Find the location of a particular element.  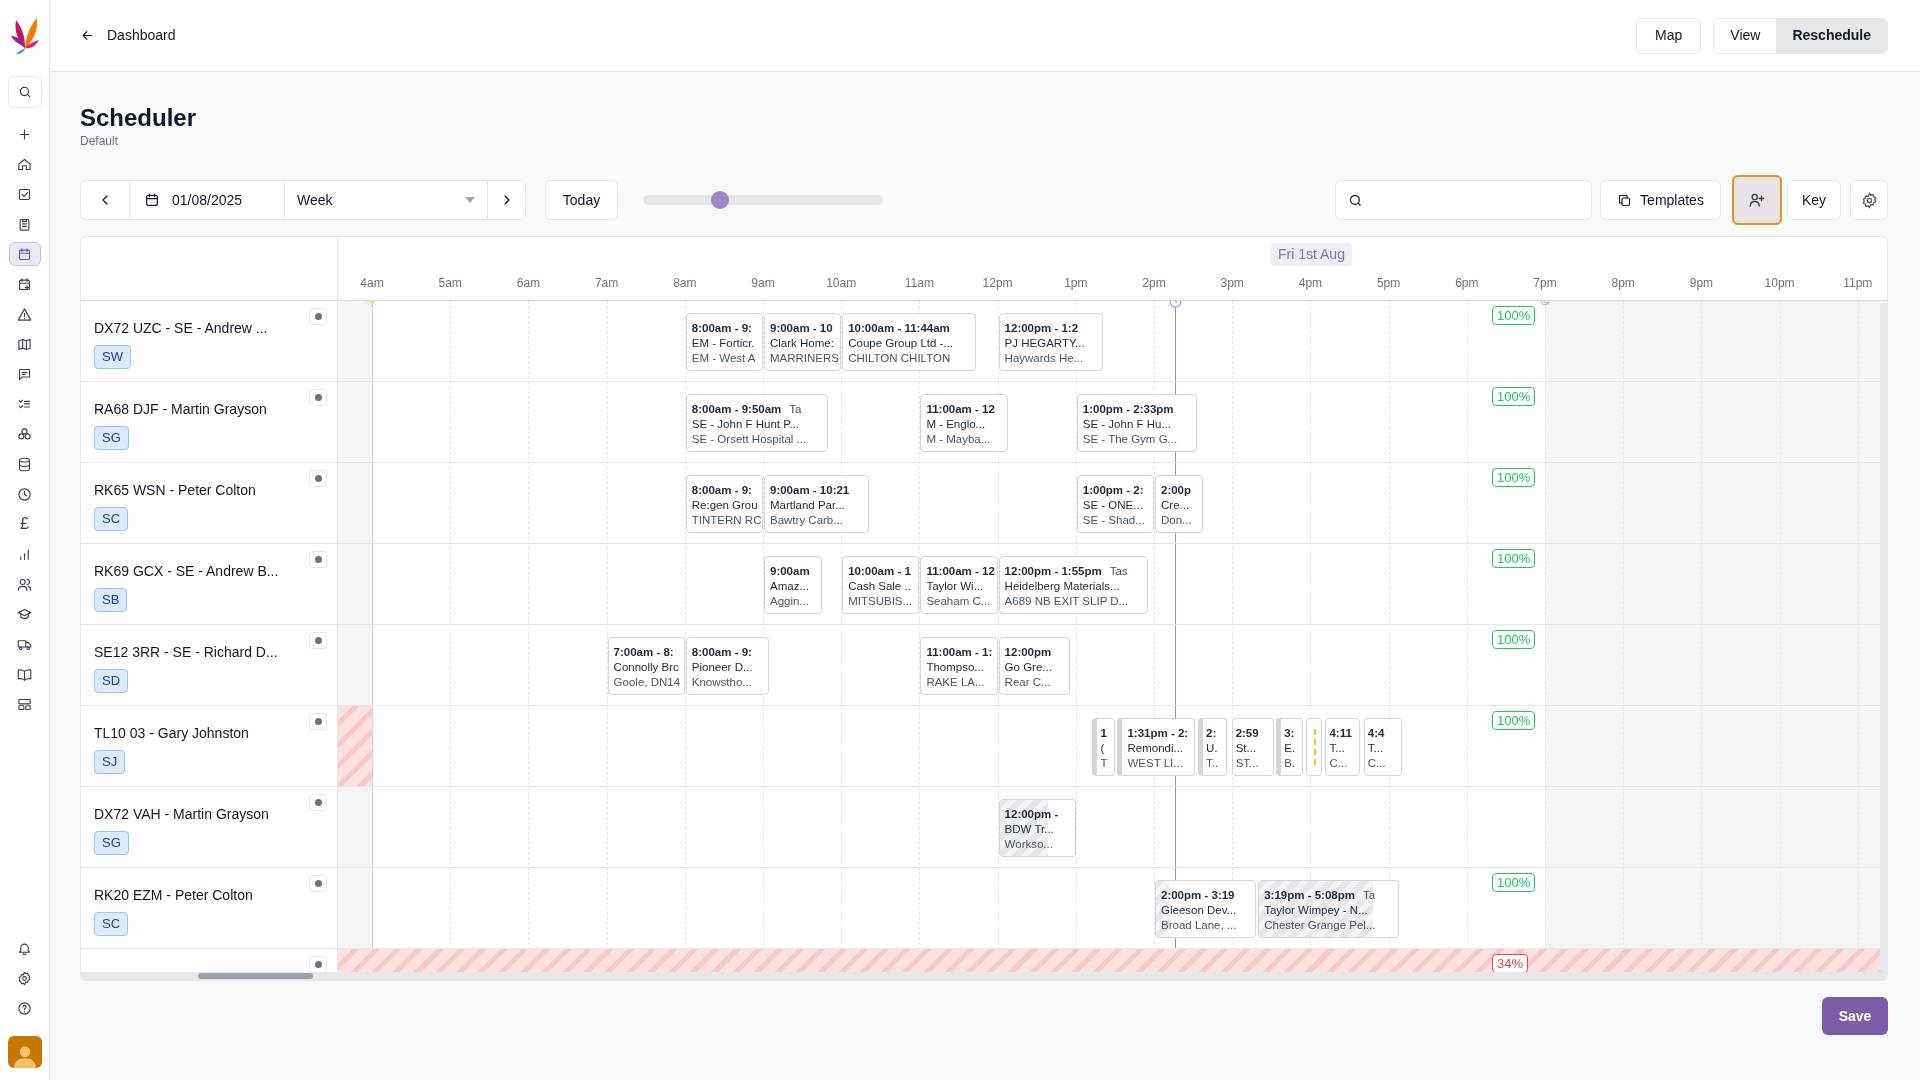

layout-icon is located at coordinates (24, 704).